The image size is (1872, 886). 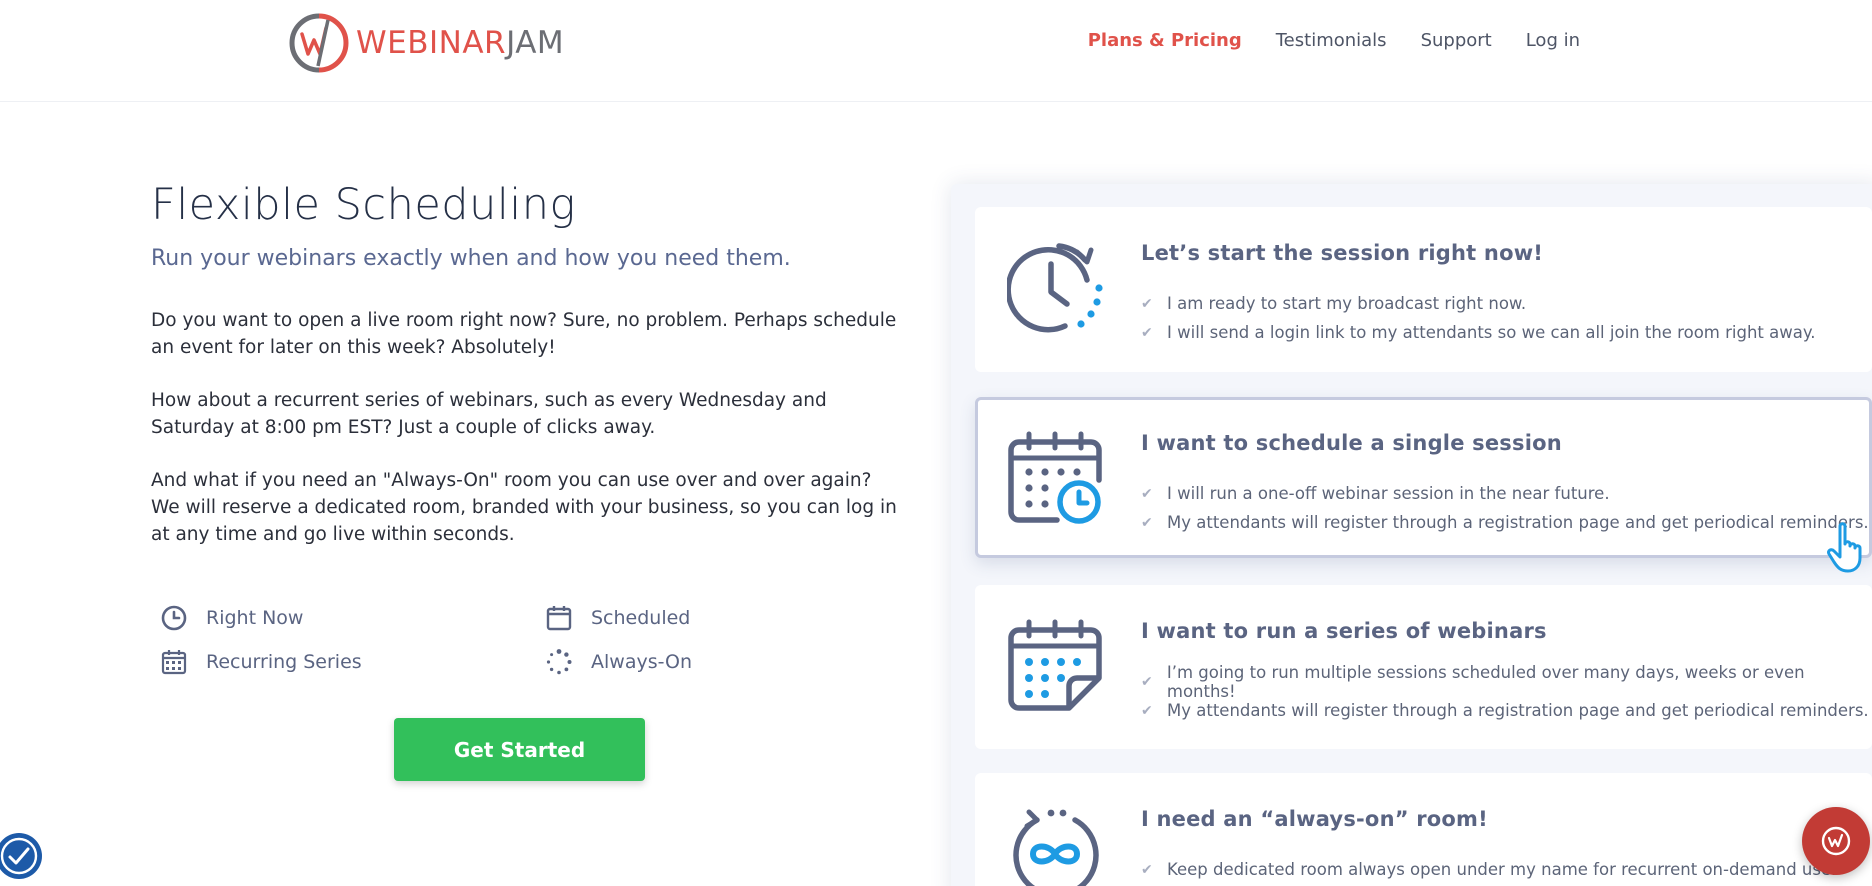 I want to click on feature-label: Recurring Series, so click(x=284, y=662).